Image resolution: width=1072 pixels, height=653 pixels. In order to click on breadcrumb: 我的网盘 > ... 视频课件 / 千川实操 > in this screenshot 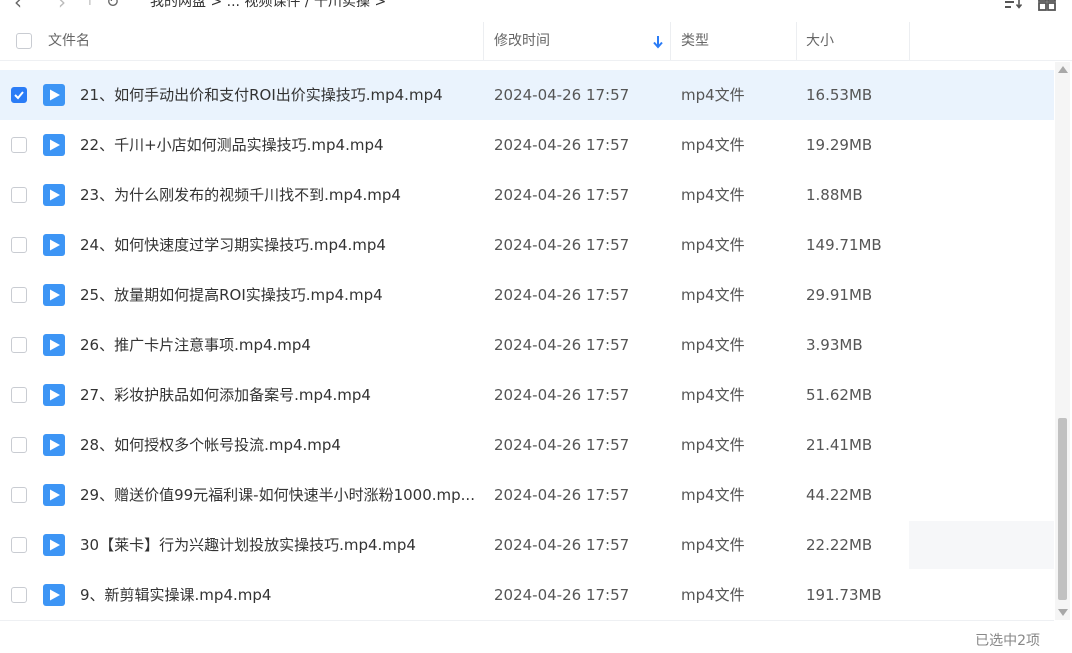, I will do `click(268, 5)`.